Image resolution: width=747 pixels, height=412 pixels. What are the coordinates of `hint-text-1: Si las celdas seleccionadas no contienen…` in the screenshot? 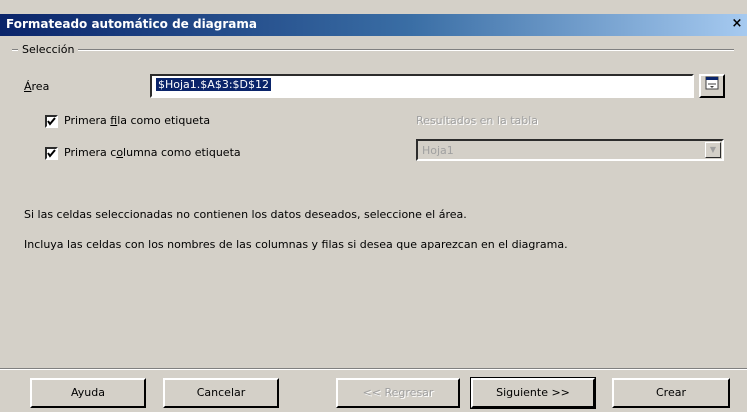 It's located at (245, 214).